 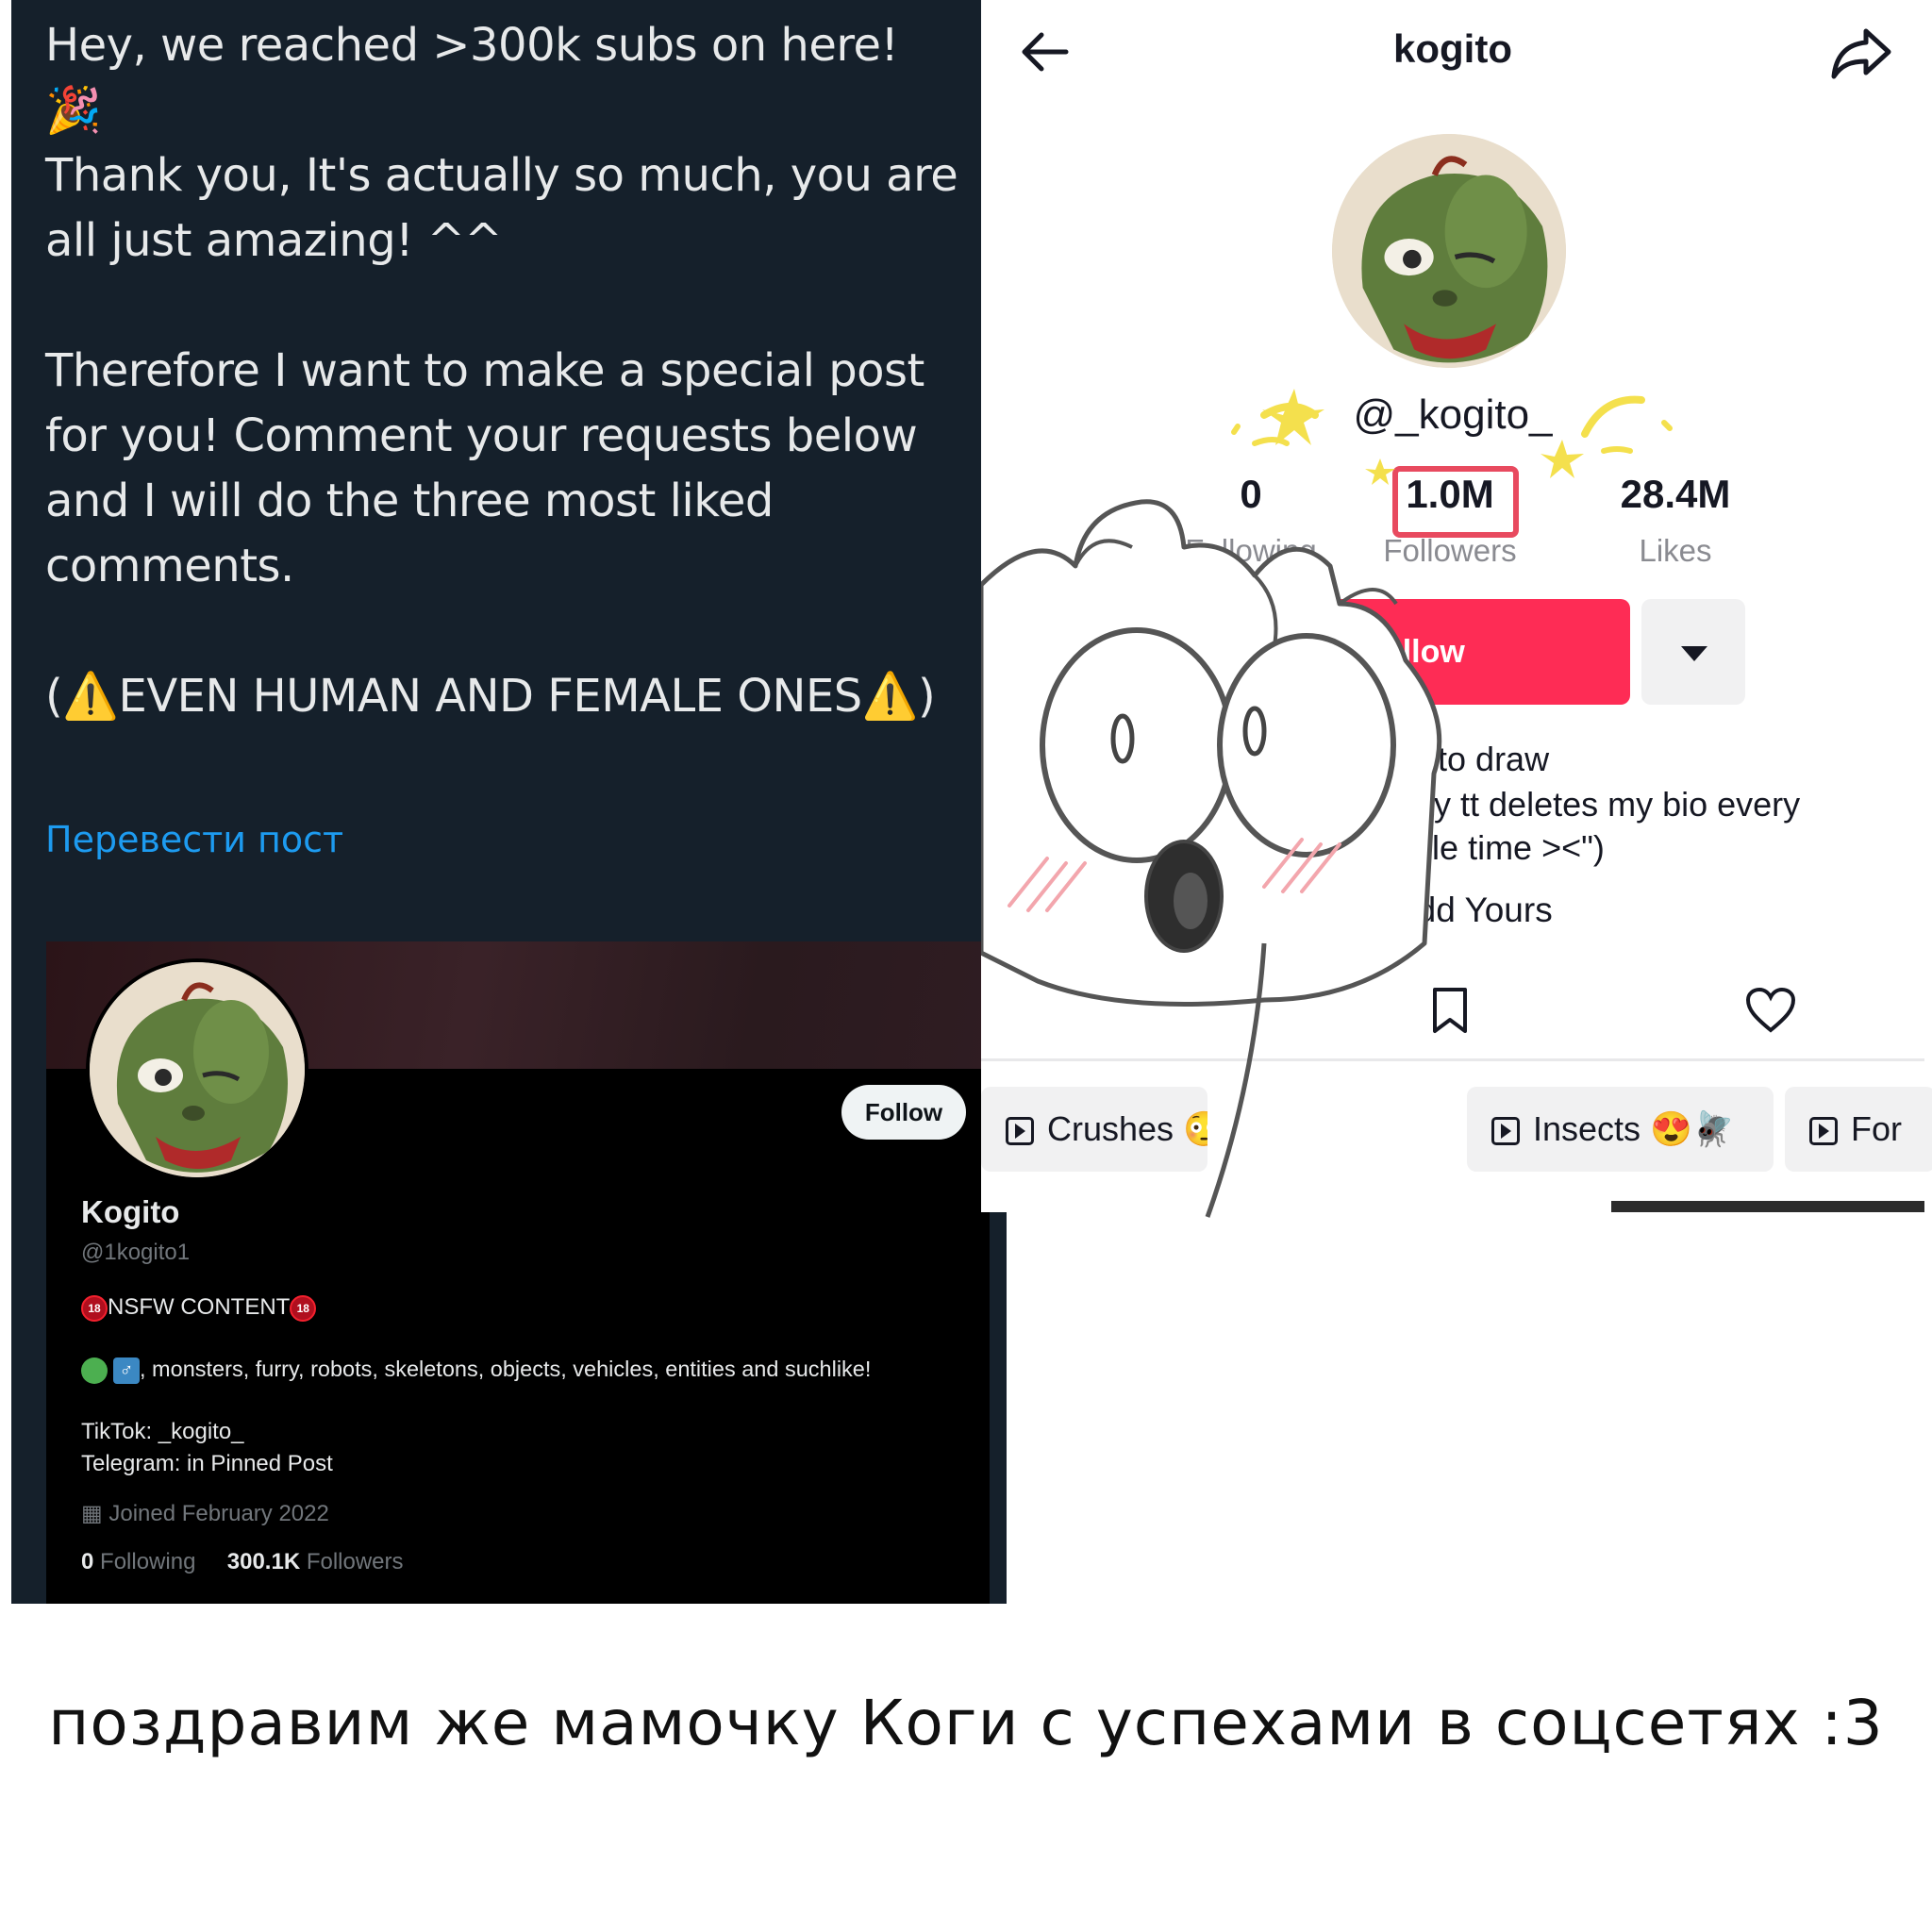 I want to click on telegram-line: Telegram: in Pinned Post, so click(x=207, y=1464).